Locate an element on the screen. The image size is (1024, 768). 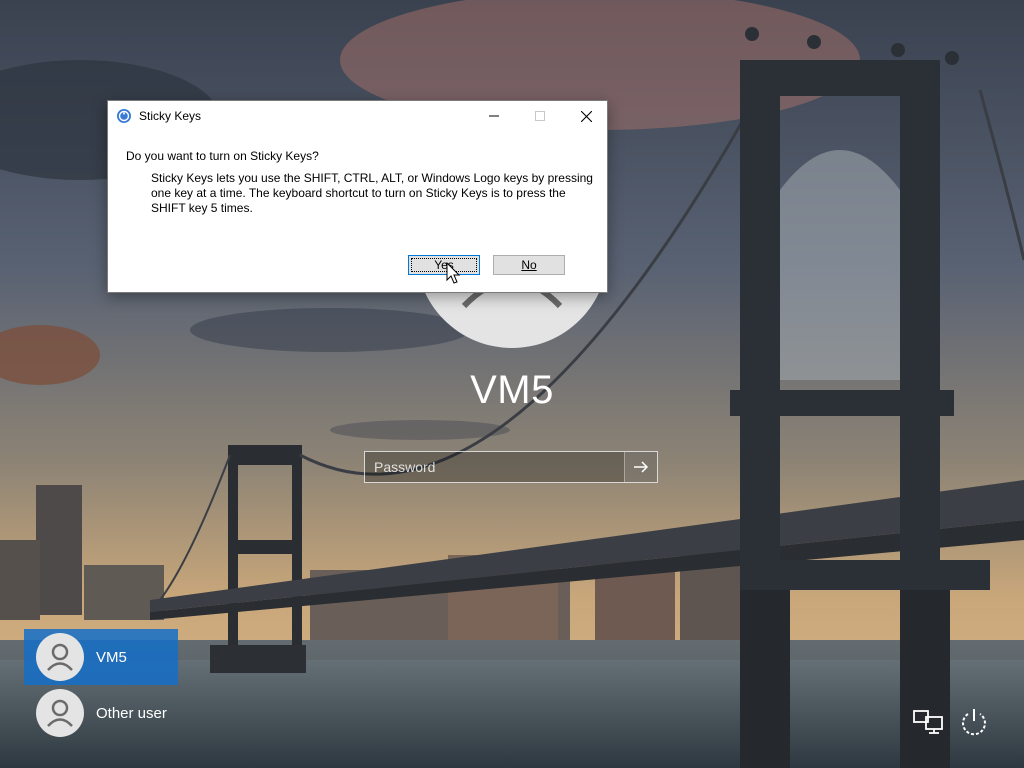
no-button: No is located at coordinates (529, 265).